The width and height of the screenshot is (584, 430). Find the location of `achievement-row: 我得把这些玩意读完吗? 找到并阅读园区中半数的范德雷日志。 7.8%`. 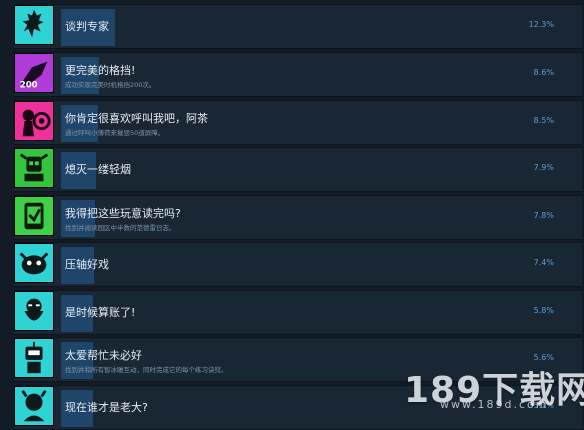

achievement-row: 我得把这些玩意读完吗? 找到并阅读园区中半数的范德雷日志。 7.8% is located at coordinates (298, 217).